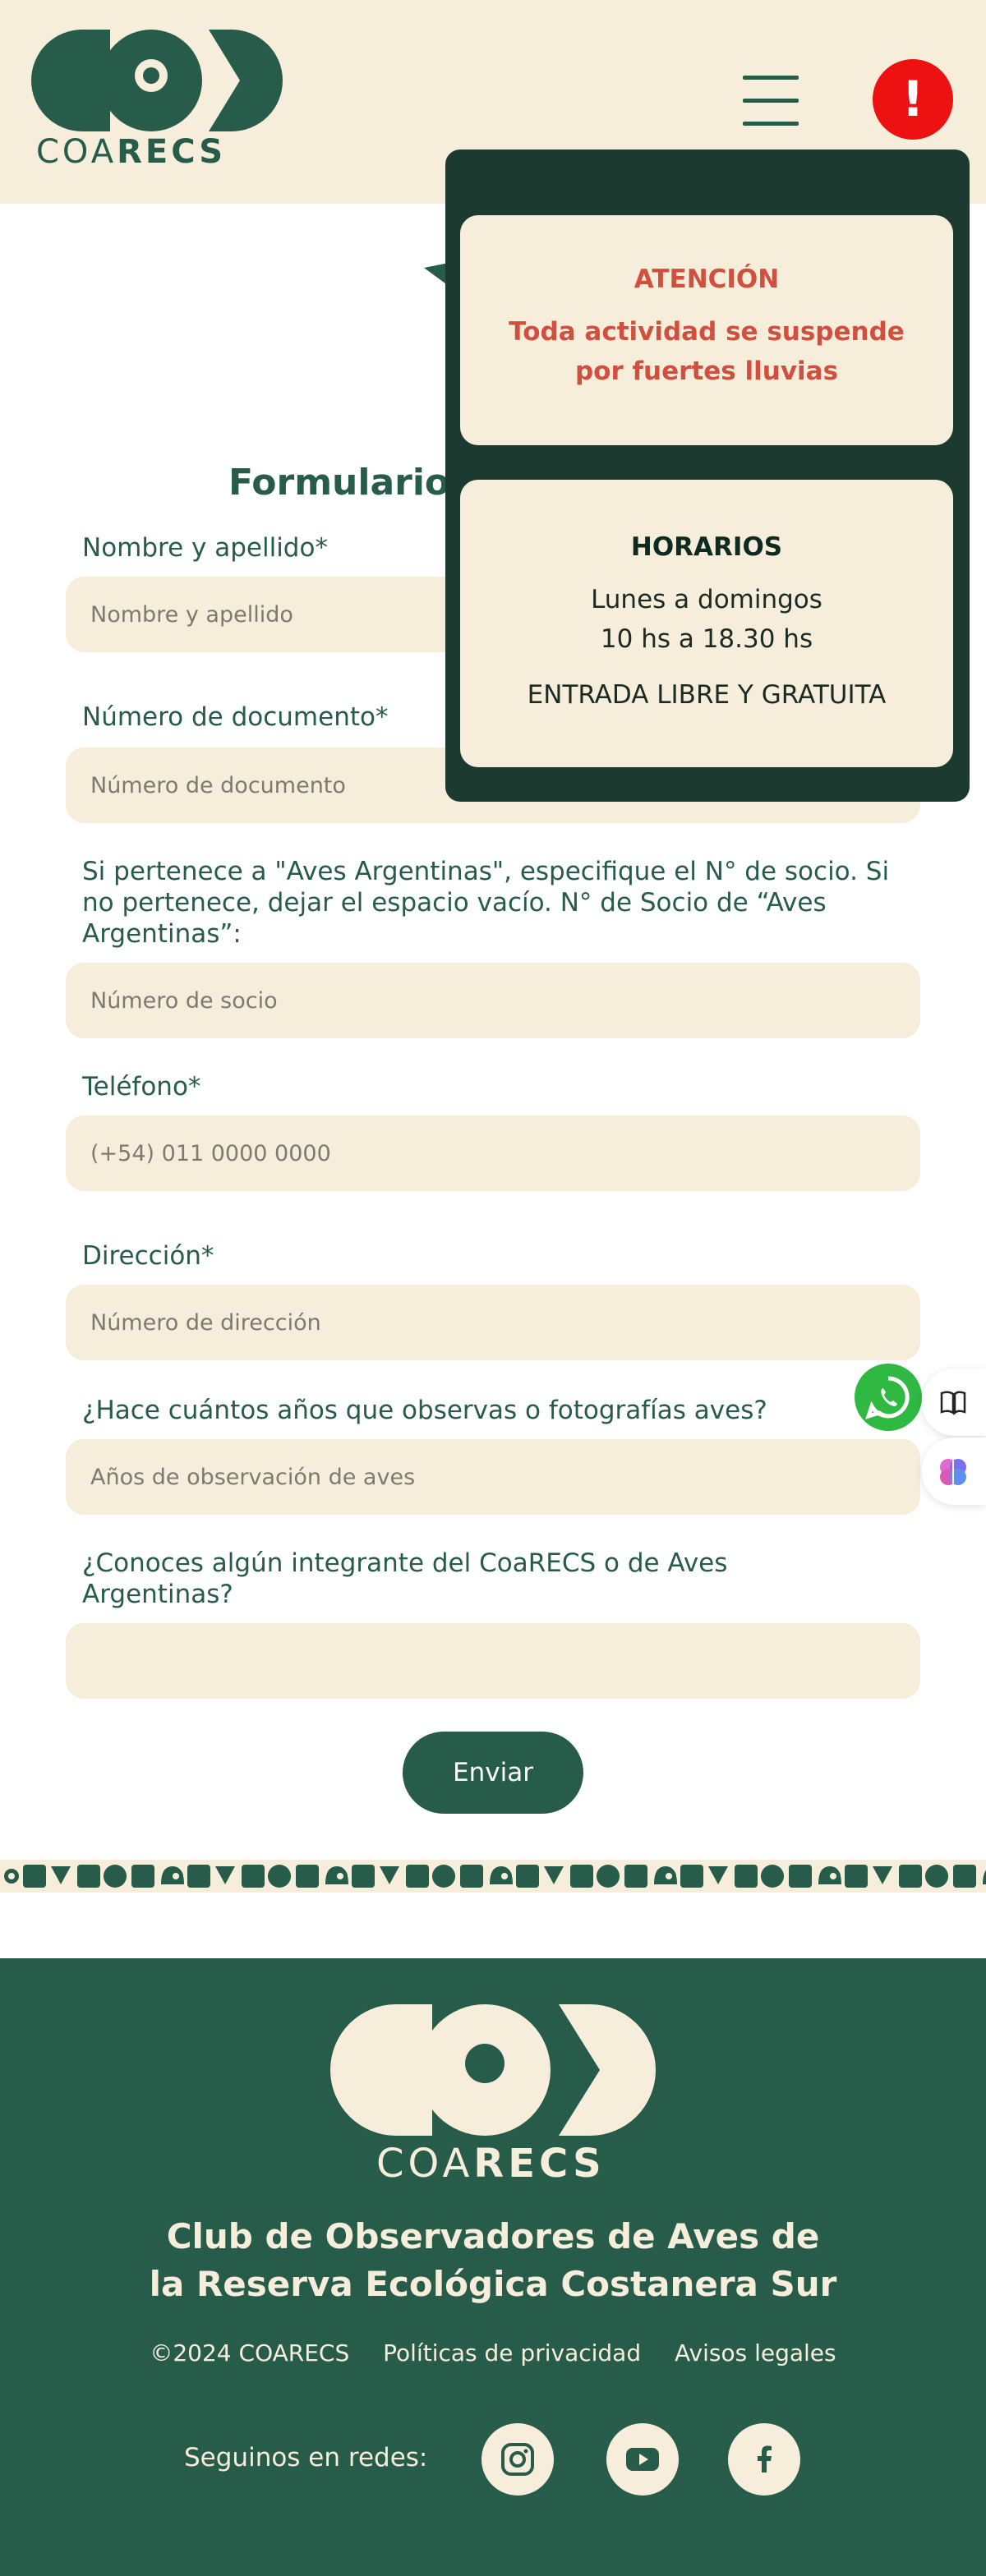 This screenshot has height=2576, width=986. What do you see at coordinates (512, 2353) in the screenshot?
I see `privacy-link: Políticas de privacidad` at bounding box center [512, 2353].